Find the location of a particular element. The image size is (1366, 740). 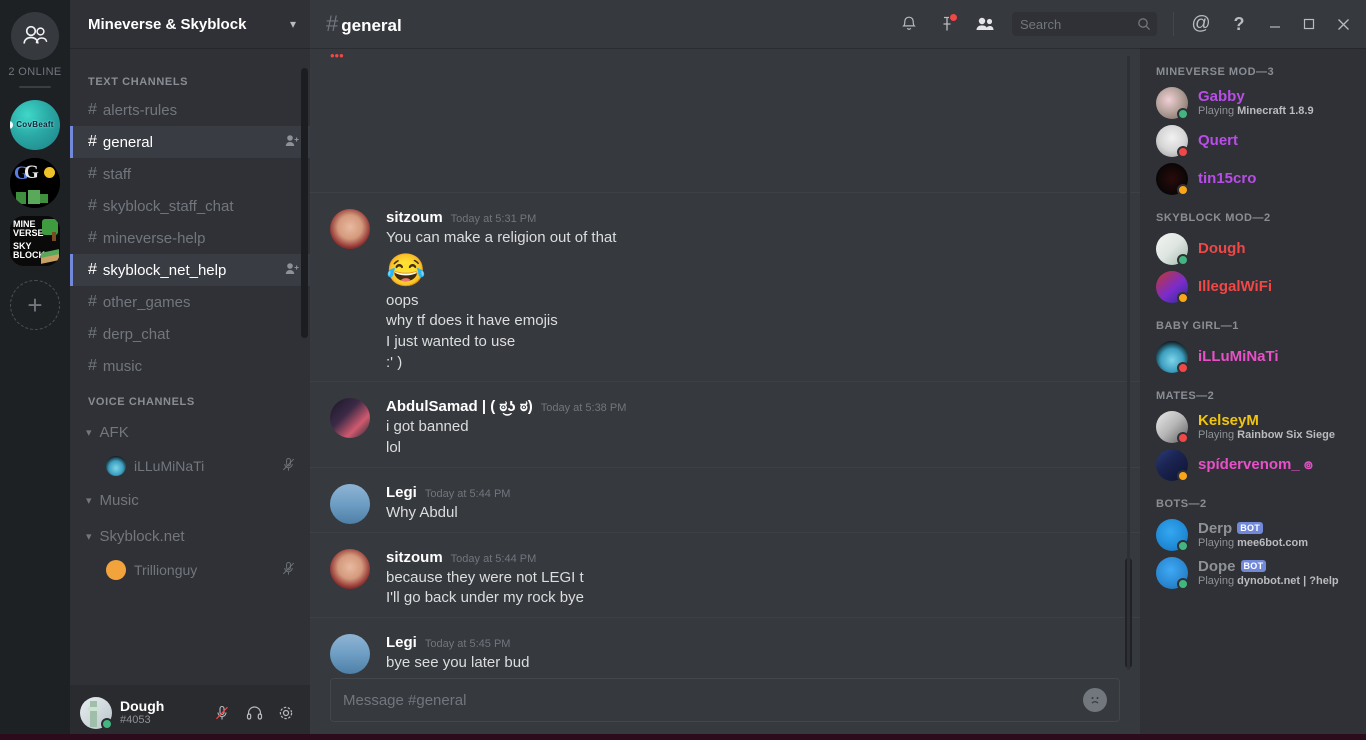

guild-icon-g: G G is located at coordinates (35, 183).